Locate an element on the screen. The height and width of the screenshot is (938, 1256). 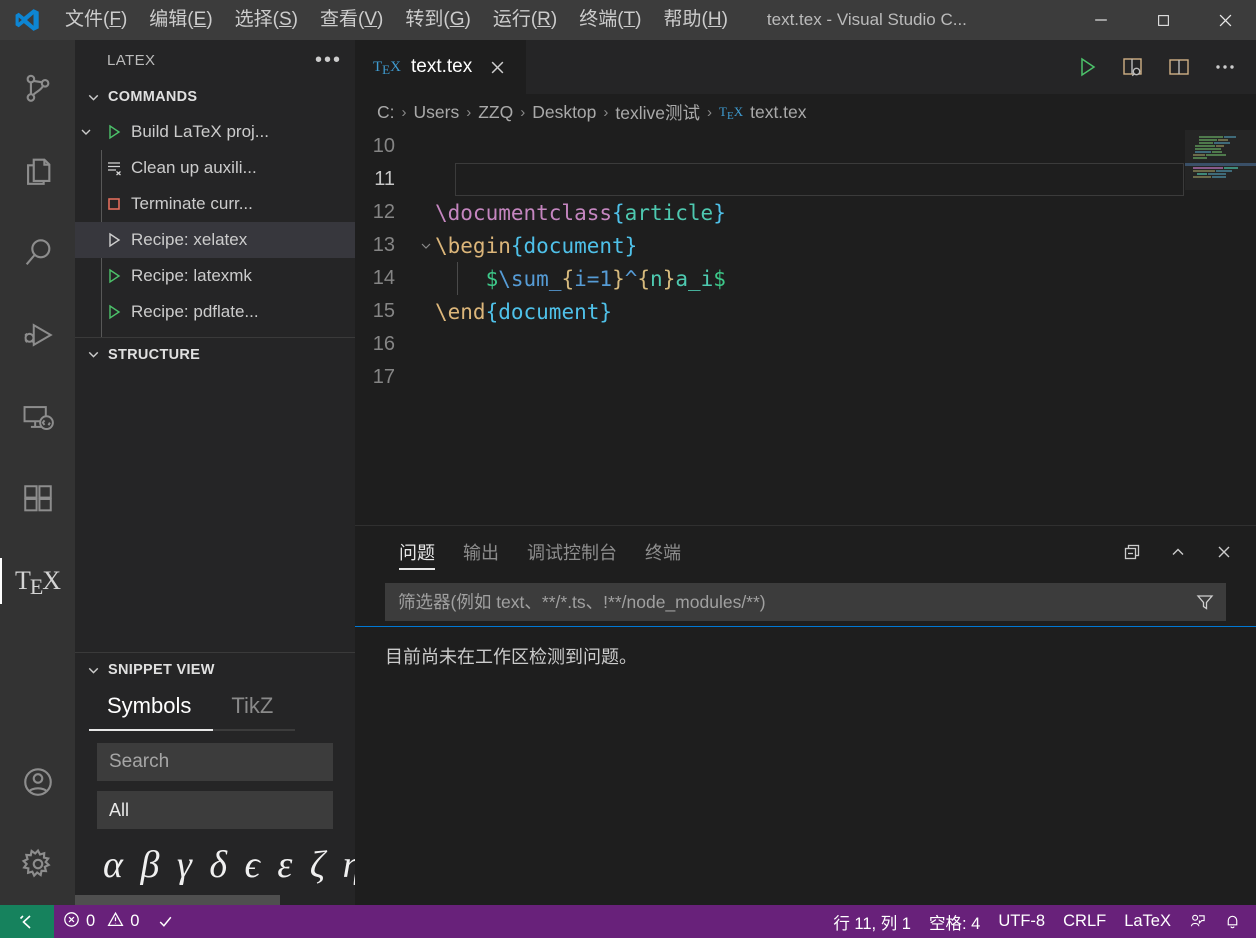
token: { is located at coordinates (492, 311).